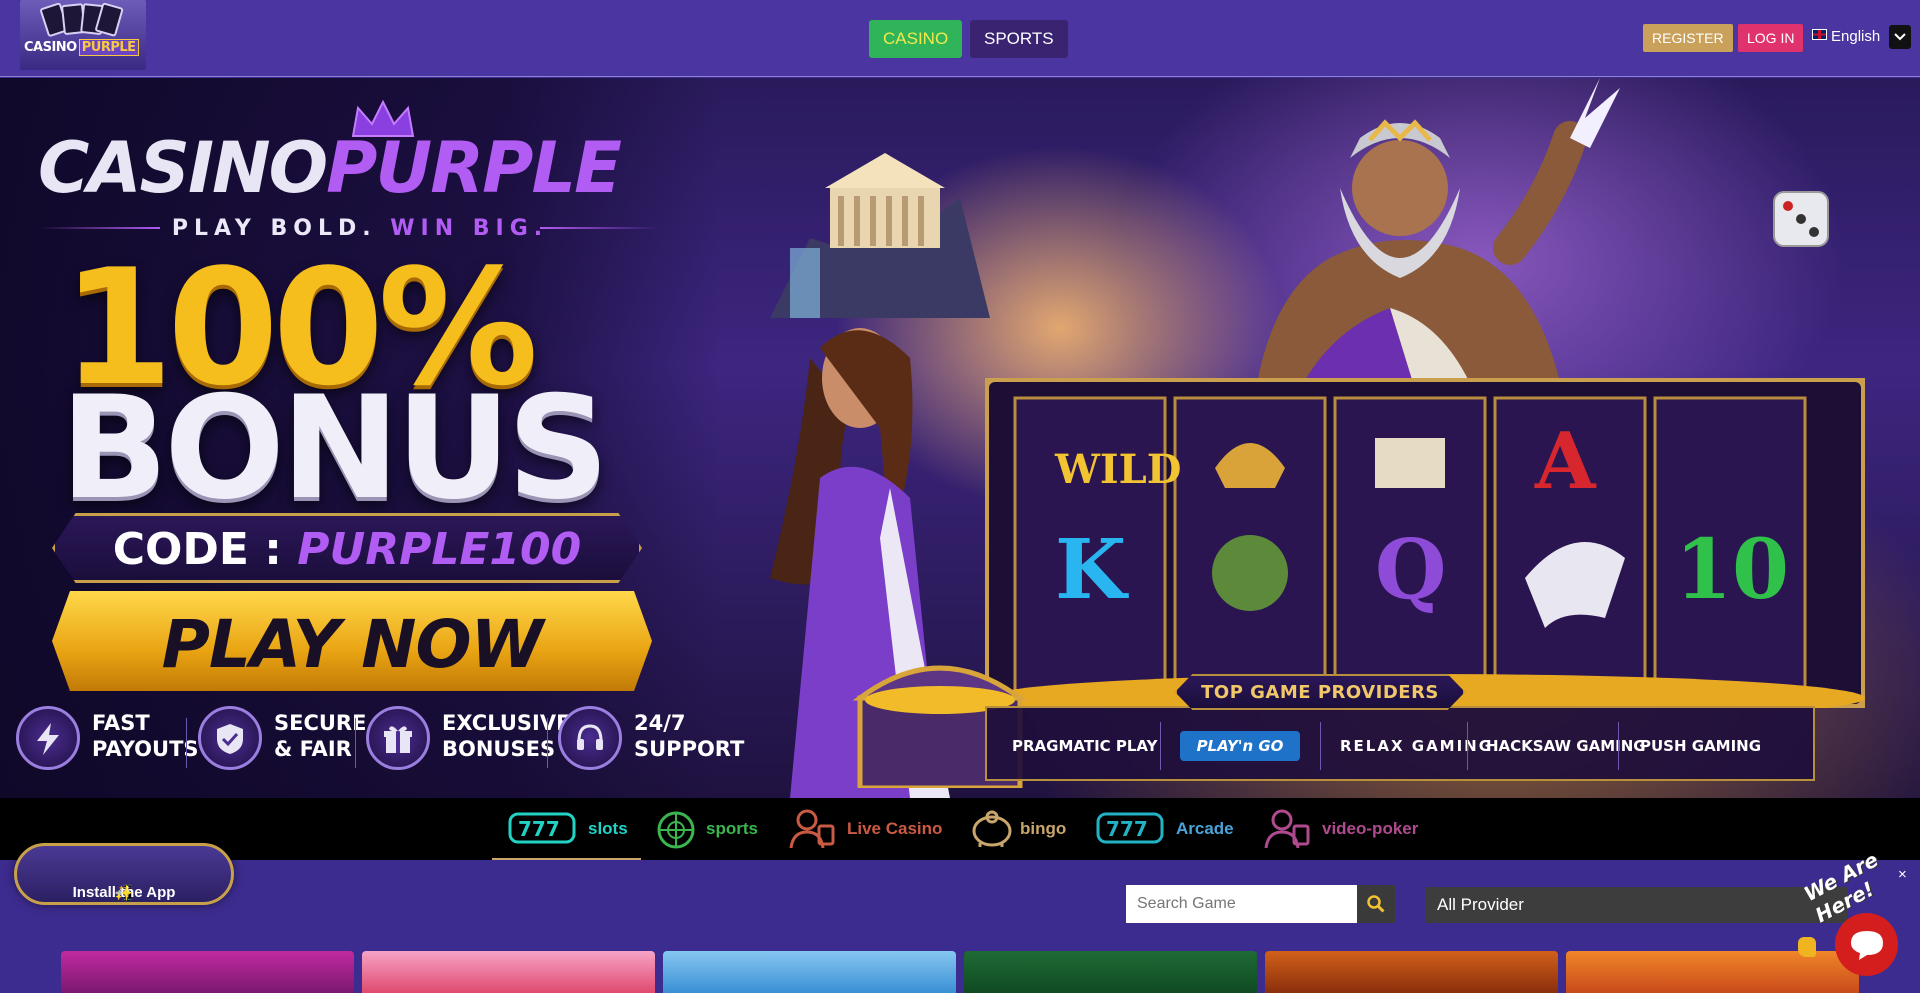  I want to click on login-button: LOG IN, so click(1771, 38).